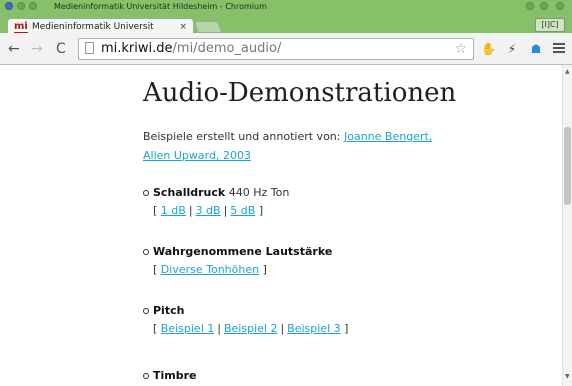  What do you see at coordinates (169, 310) in the screenshot?
I see `item-heading: Pitch` at bounding box center [169, 310].